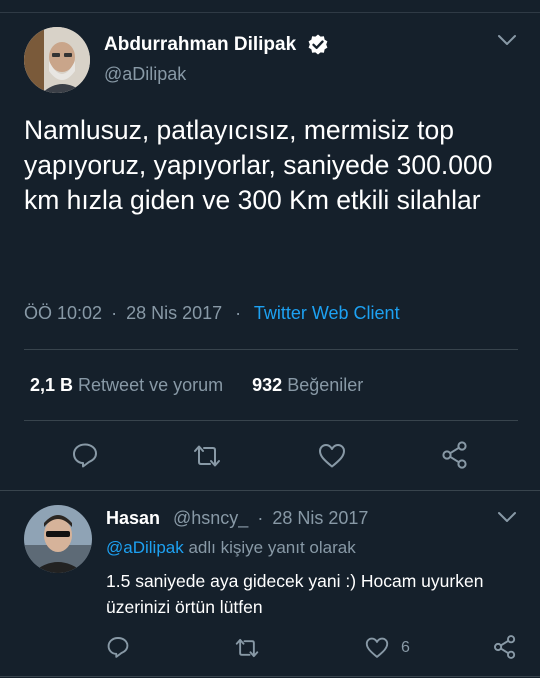 This screenshot has height=678, width=540. Describe the element at coordinates (272, 547) in the screenshot. I see `replying-to-label: adlı kişiye yanıt olarak` at that location.